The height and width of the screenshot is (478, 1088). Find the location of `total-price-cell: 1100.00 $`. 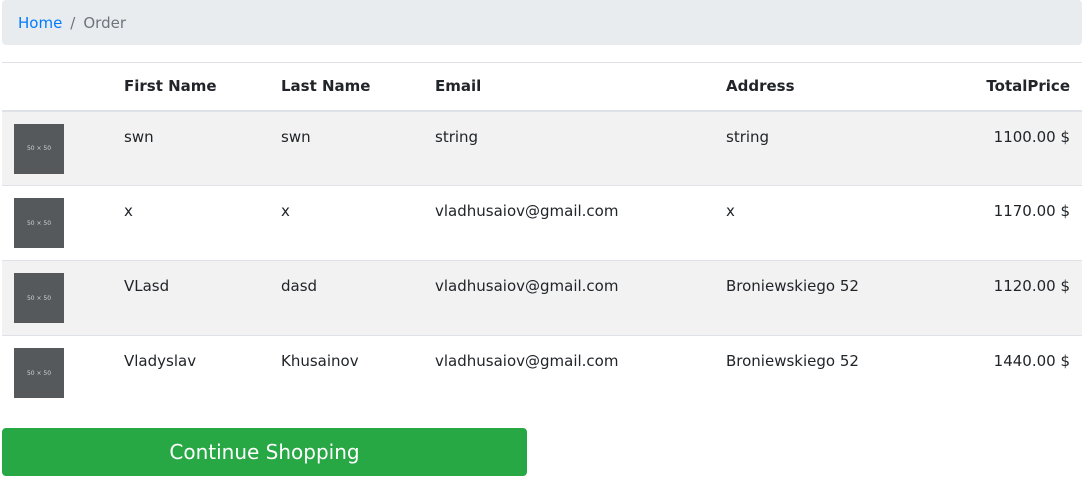

total-price-cell: 1100.00 $ is located at coordinates (1008, 148).